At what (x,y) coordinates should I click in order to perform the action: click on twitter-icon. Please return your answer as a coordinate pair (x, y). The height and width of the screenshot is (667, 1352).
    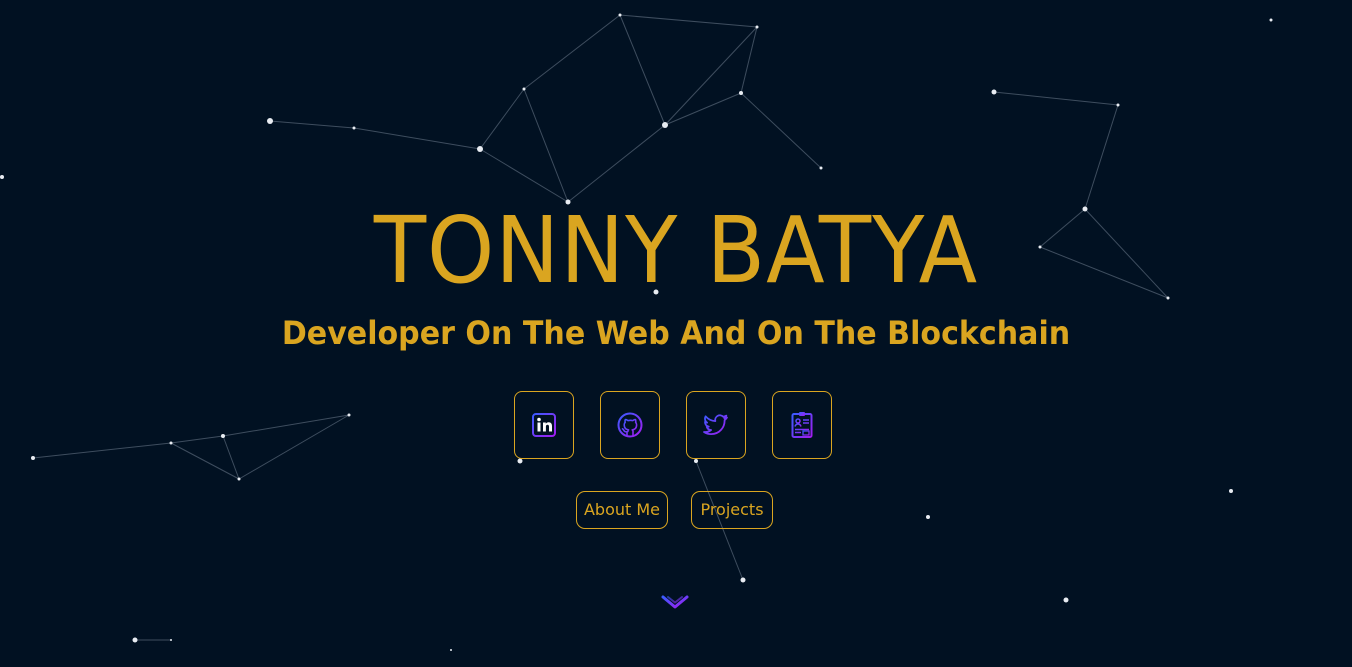
    Looking at the image, I should click on (715, 424).